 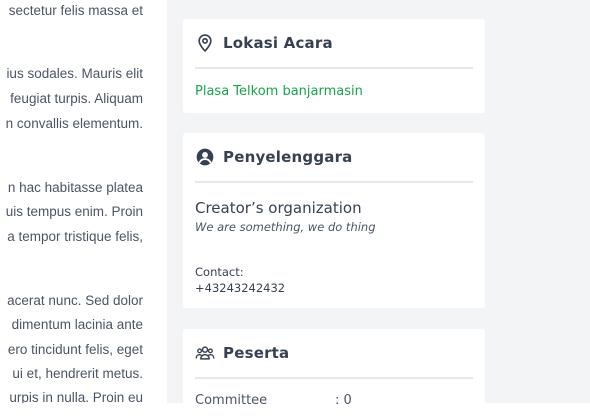 What do you see at coordinates (76, 396) in the screenshot?
I see `description-line: urpis in nulla. Proin eu` at bounding box center [76, 396].